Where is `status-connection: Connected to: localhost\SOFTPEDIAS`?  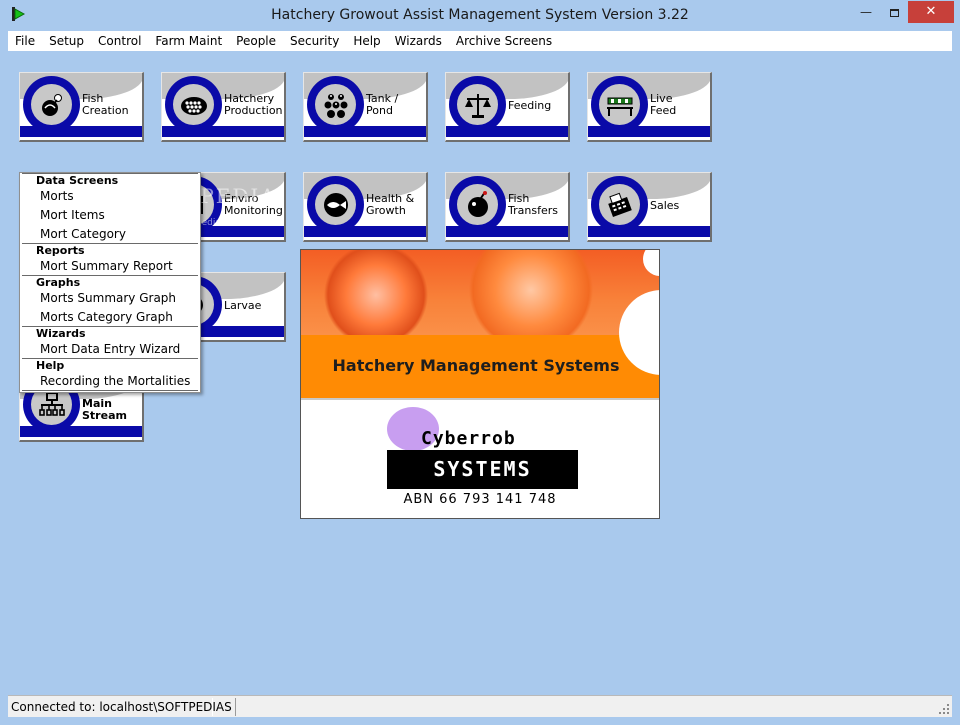 status-connection: Connected to: localhost\SOFTPEDIAS is located at coordinates (122, 707).